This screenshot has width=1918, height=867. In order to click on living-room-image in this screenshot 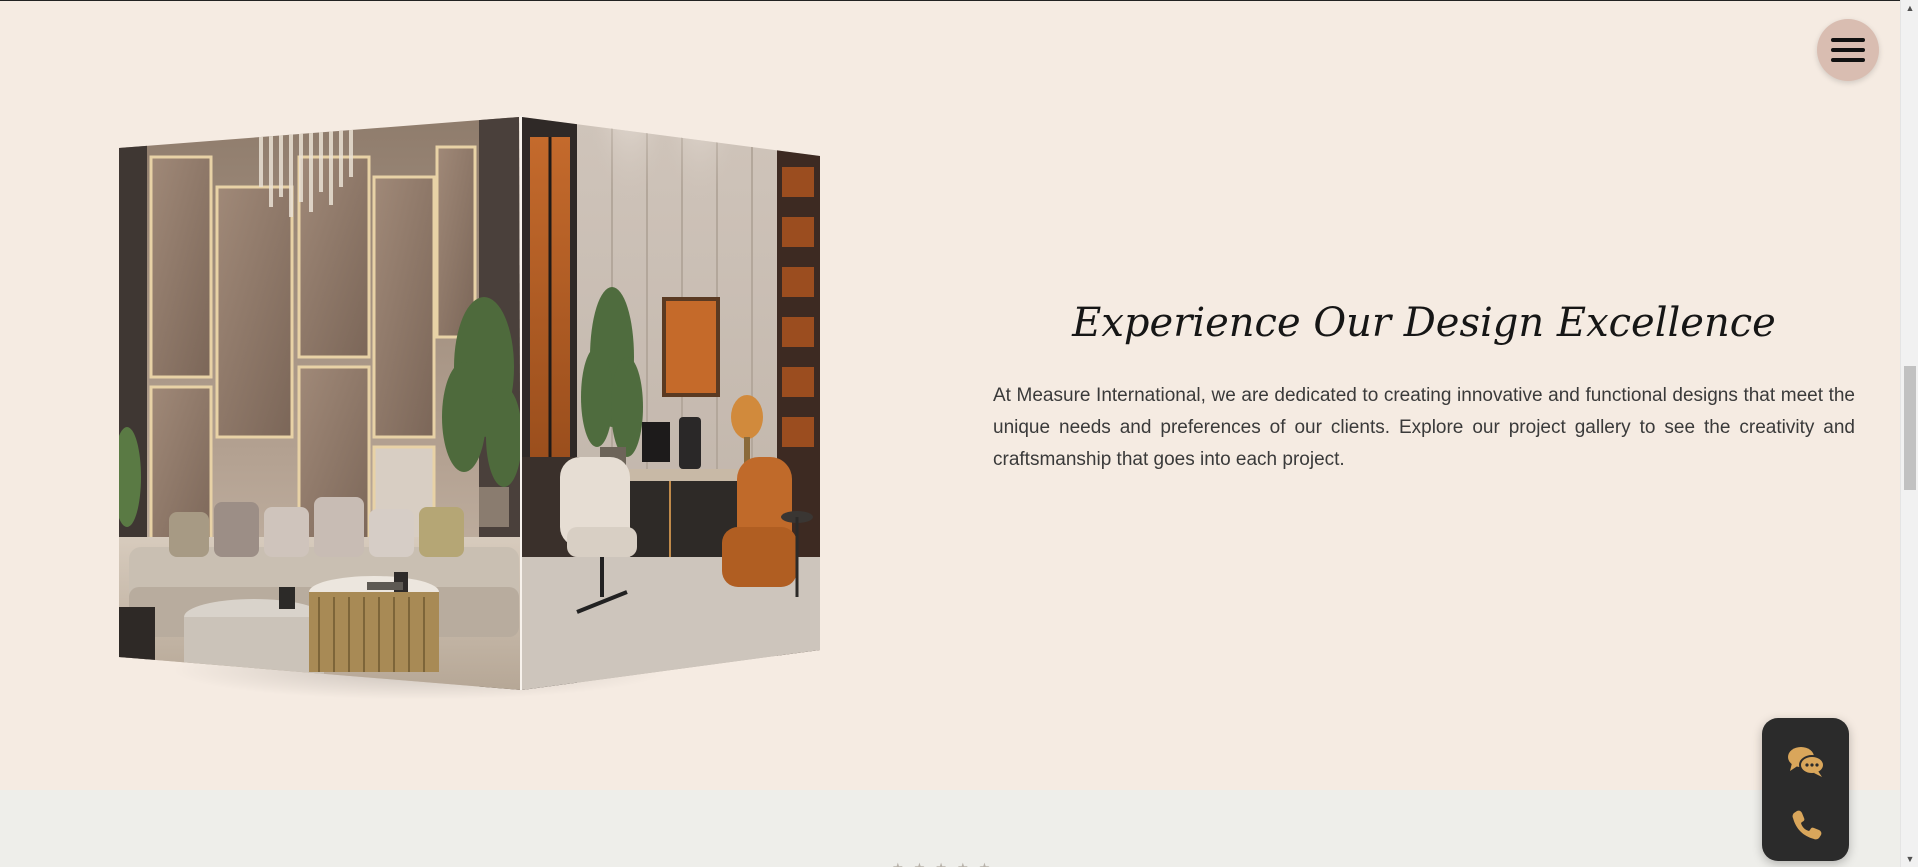, I will do `click(320, 403)`.